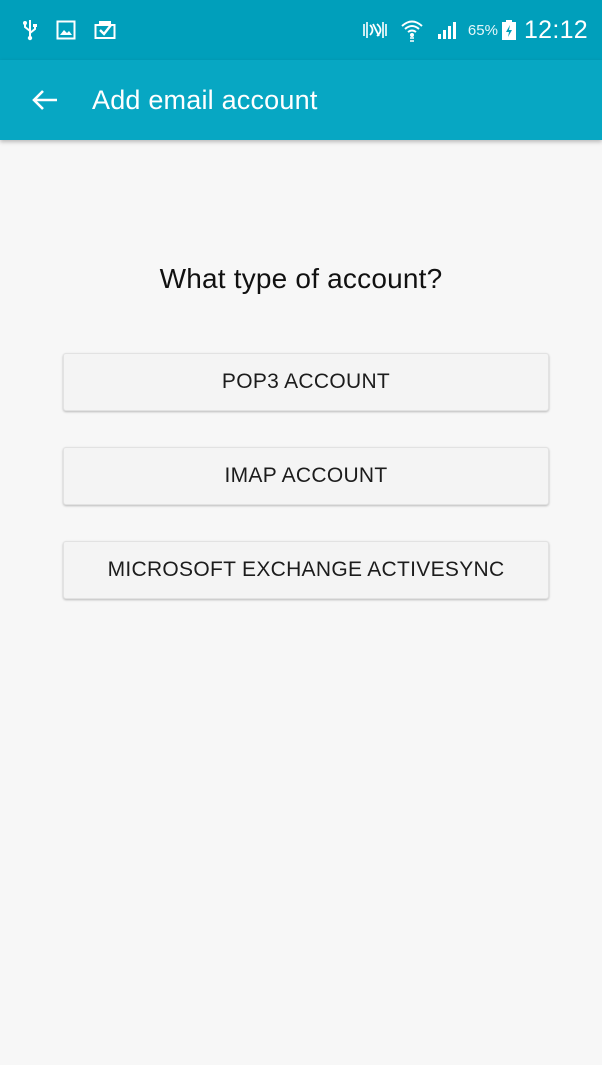  Describe the element at coordinates (205, 99) in the screenshot. I see `page-title: Add email account` at that location.